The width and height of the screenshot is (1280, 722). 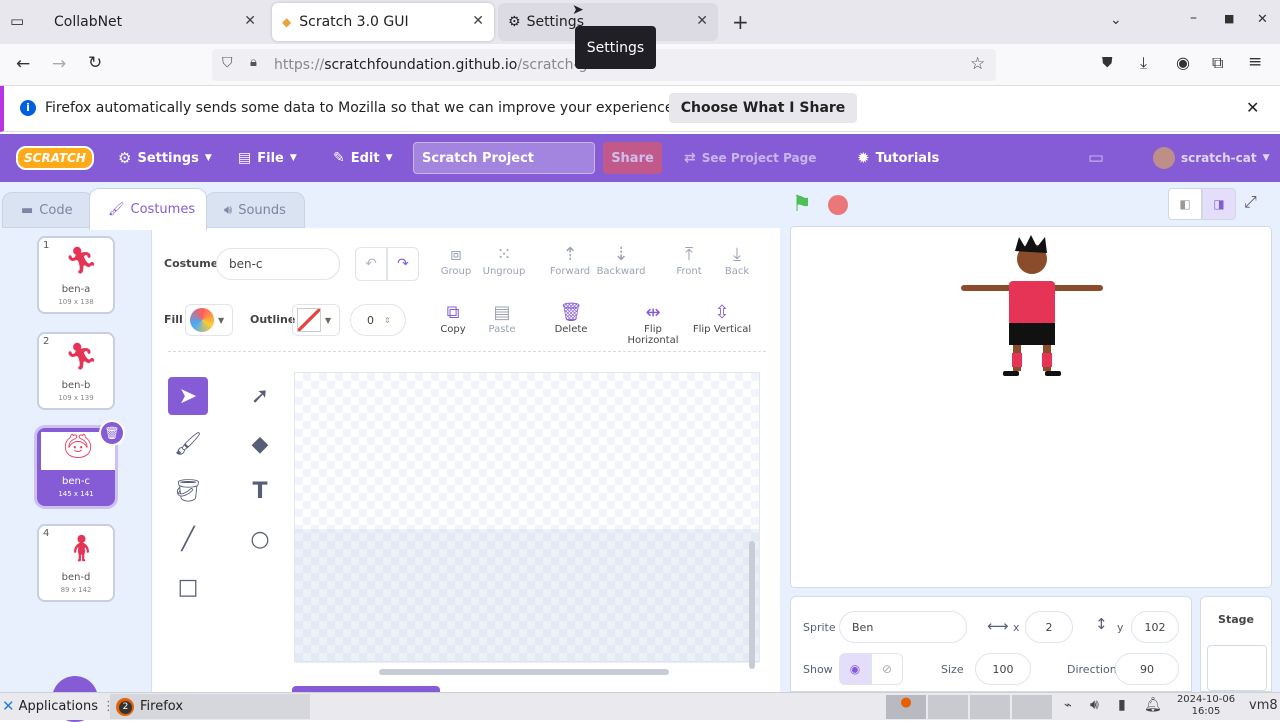 What do you see at coordinates (48, 210) in the screenshot?
I see `tab-code: ▬ Code` at bounding box center [48, 210].